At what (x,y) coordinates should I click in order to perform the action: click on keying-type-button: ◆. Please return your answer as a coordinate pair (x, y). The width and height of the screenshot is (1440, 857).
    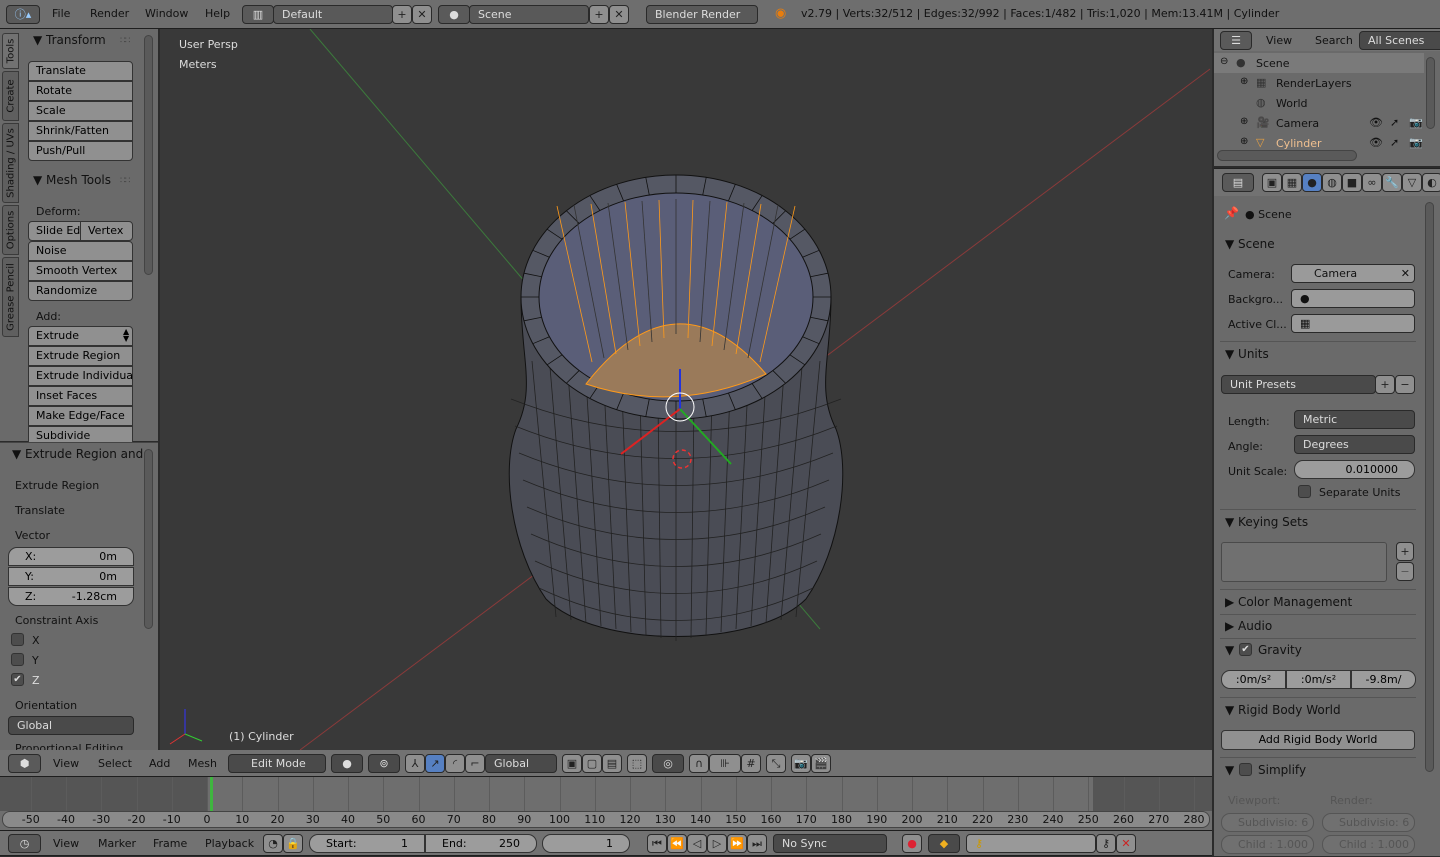
    Looking at the image, I should click on (944, 843).